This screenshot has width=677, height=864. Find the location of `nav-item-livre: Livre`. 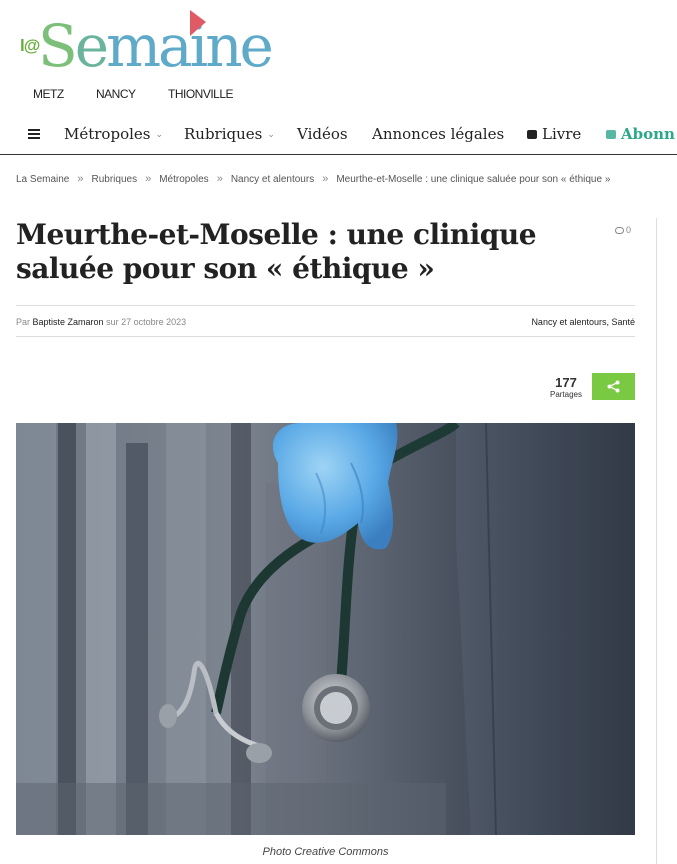

nav-item-livre: Livre is located at coordinates (554, 134).